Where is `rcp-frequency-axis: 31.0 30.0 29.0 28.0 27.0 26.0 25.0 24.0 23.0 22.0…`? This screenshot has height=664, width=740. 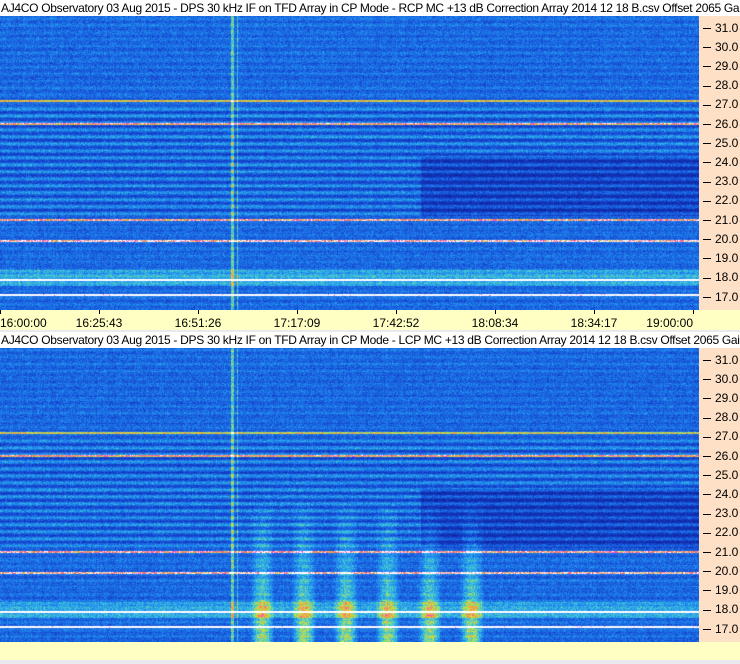
rcp-frequency-axis: 31.0 30.0 29.0 28.0 27.0 26.0 25.0 24.0 23.0 22.0… is located at coordinates (719, 163).